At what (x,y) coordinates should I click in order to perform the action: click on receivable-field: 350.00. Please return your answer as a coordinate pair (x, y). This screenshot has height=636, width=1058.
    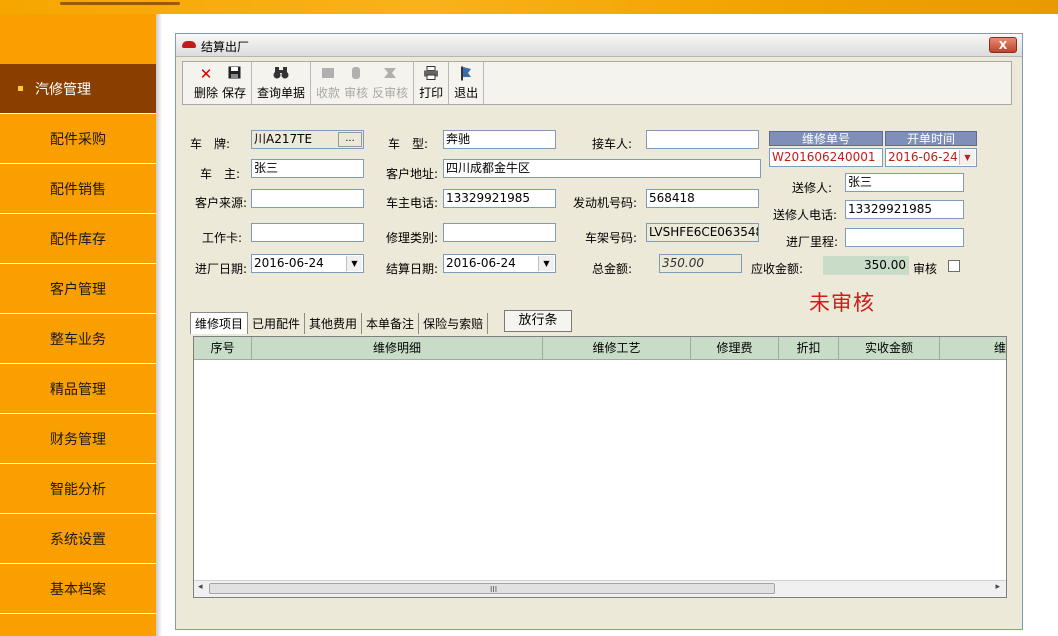
    Looking at the image, I should click on (866, 265).